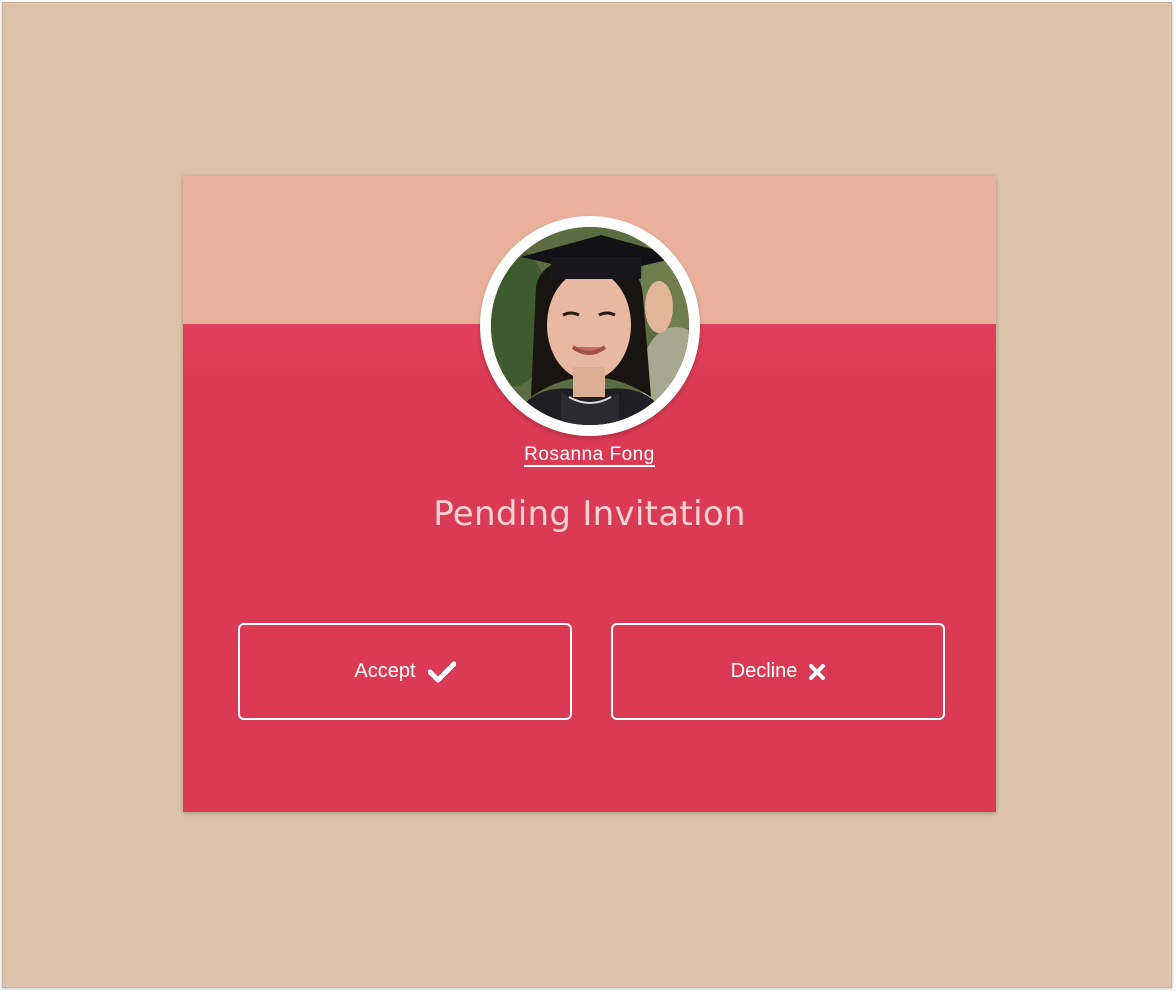 The width and height of the screenshot is (1176, 991). I want to click on avatar, so click(590, 326).